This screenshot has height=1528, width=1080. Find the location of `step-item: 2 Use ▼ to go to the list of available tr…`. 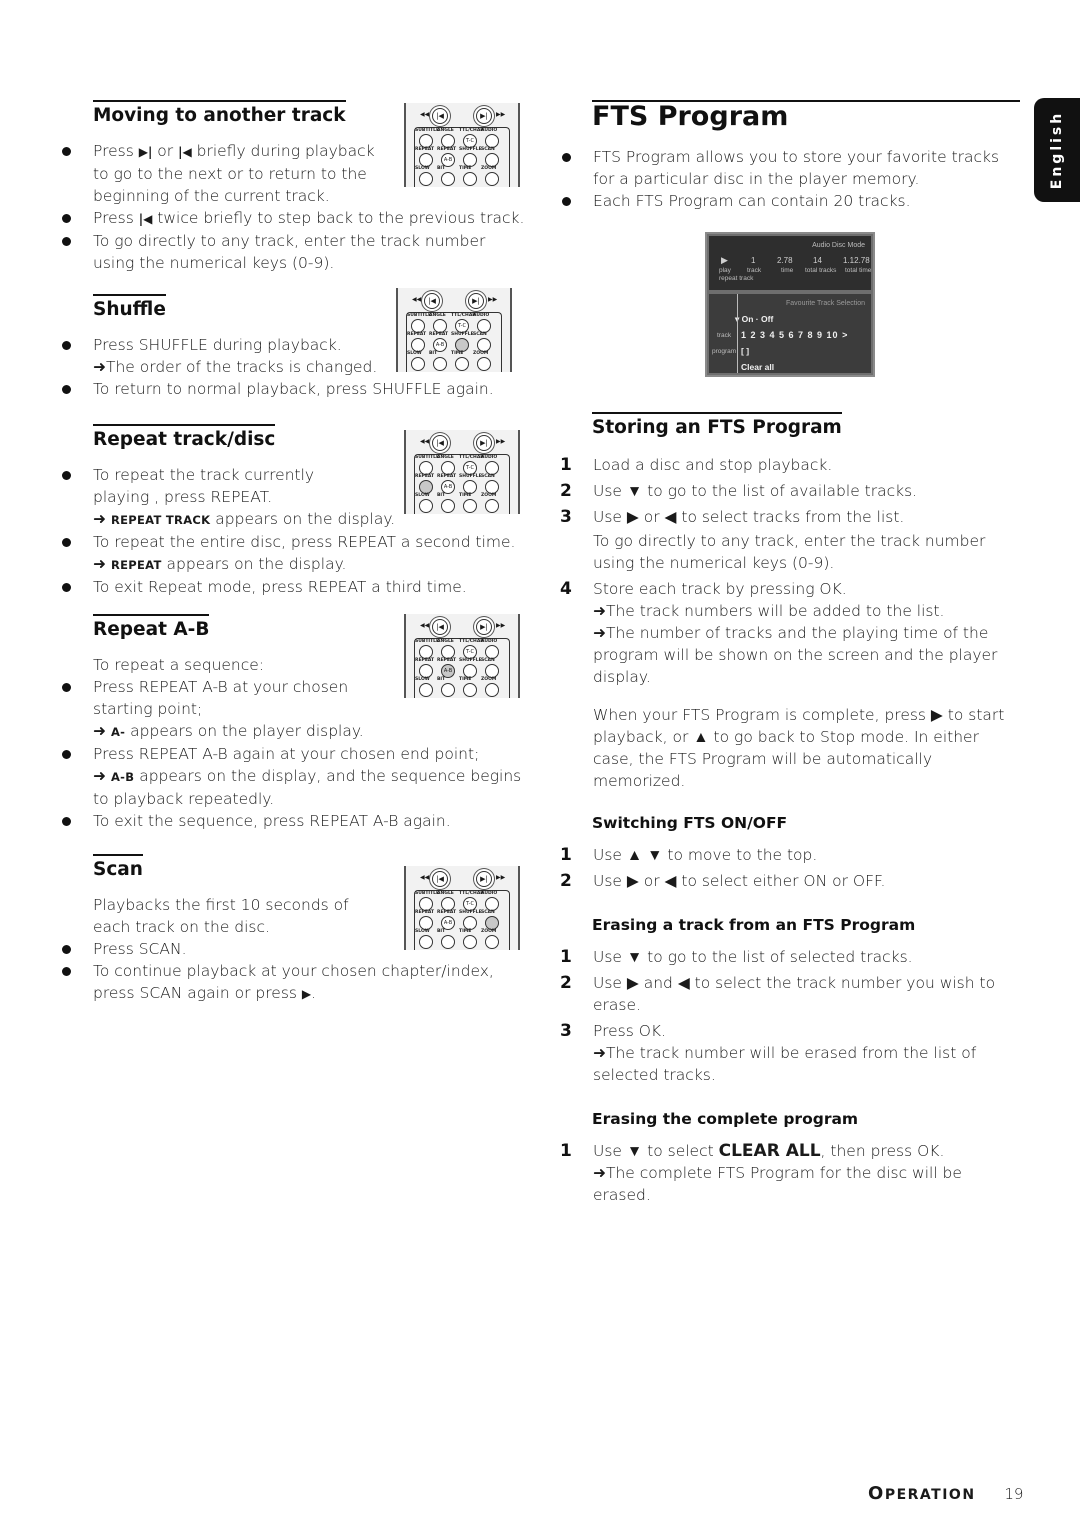

step-item: 2 Use ▼ to go to the list of available tr… is located at coordinates (739, 491).